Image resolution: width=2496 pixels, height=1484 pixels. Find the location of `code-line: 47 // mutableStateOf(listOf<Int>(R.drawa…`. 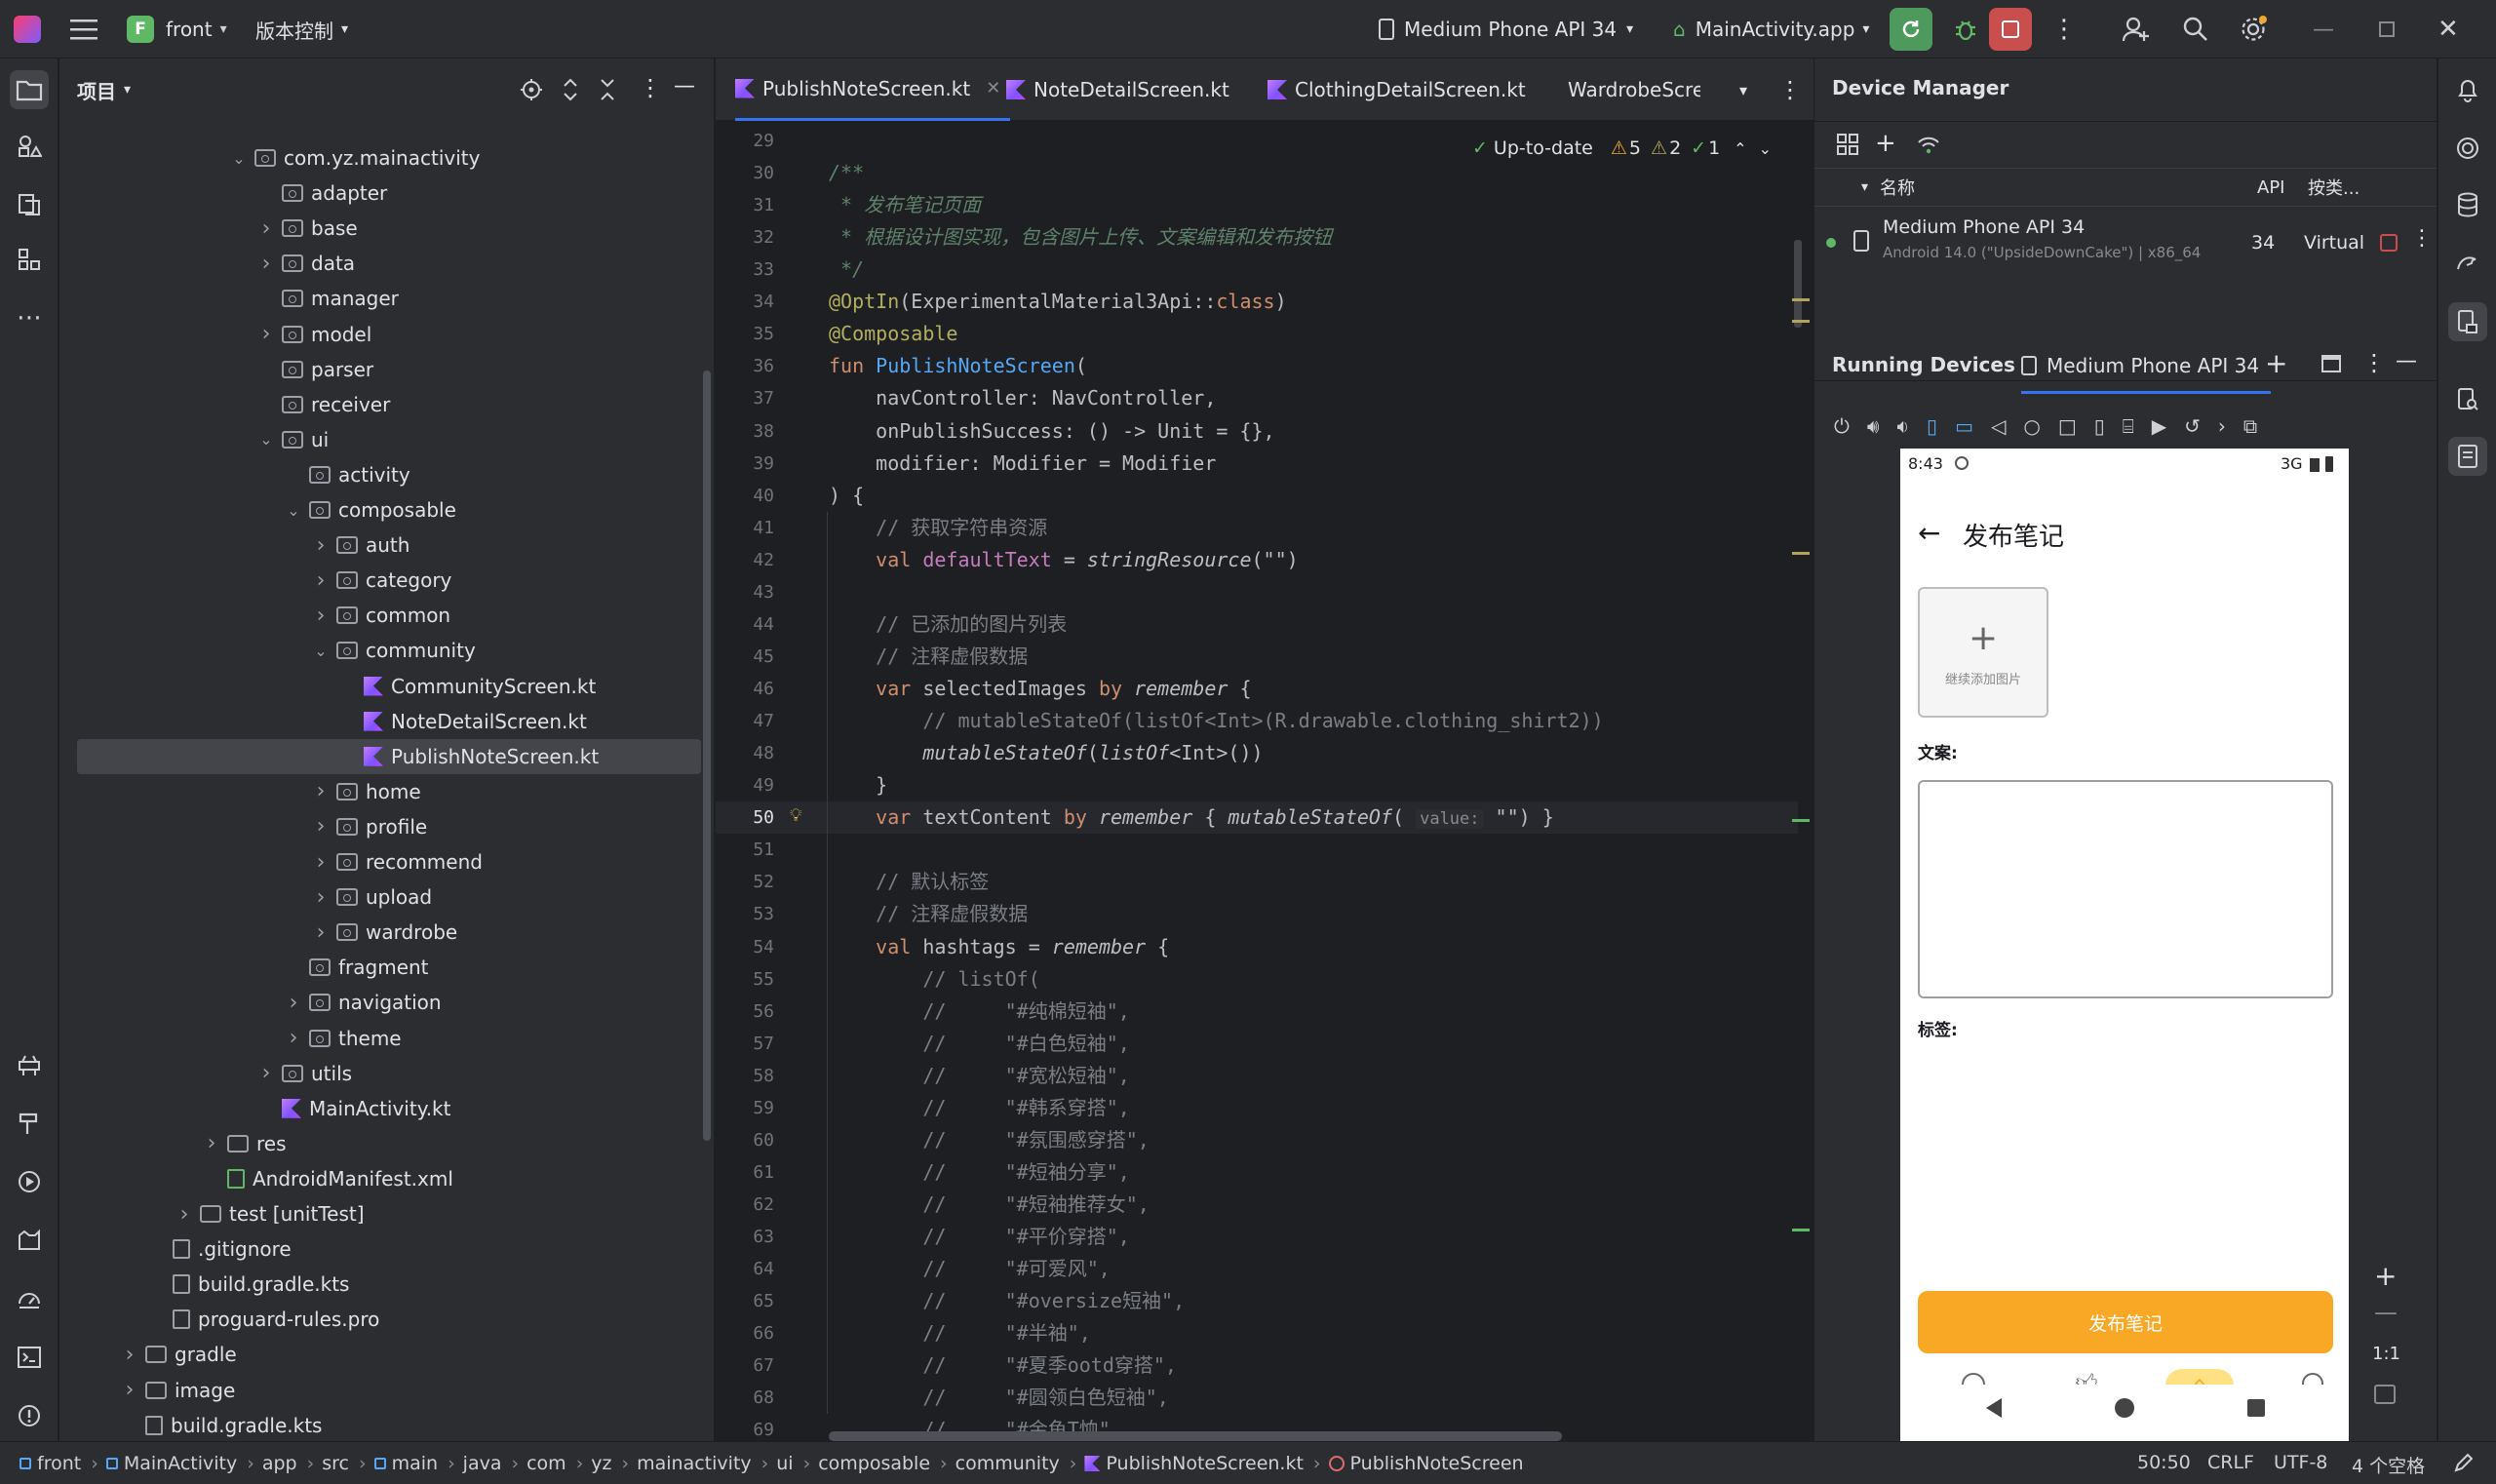

code-line: 47 // mutableStateOf(listOf<Int>(R.drawa… is located at coordinates (1257, 721).